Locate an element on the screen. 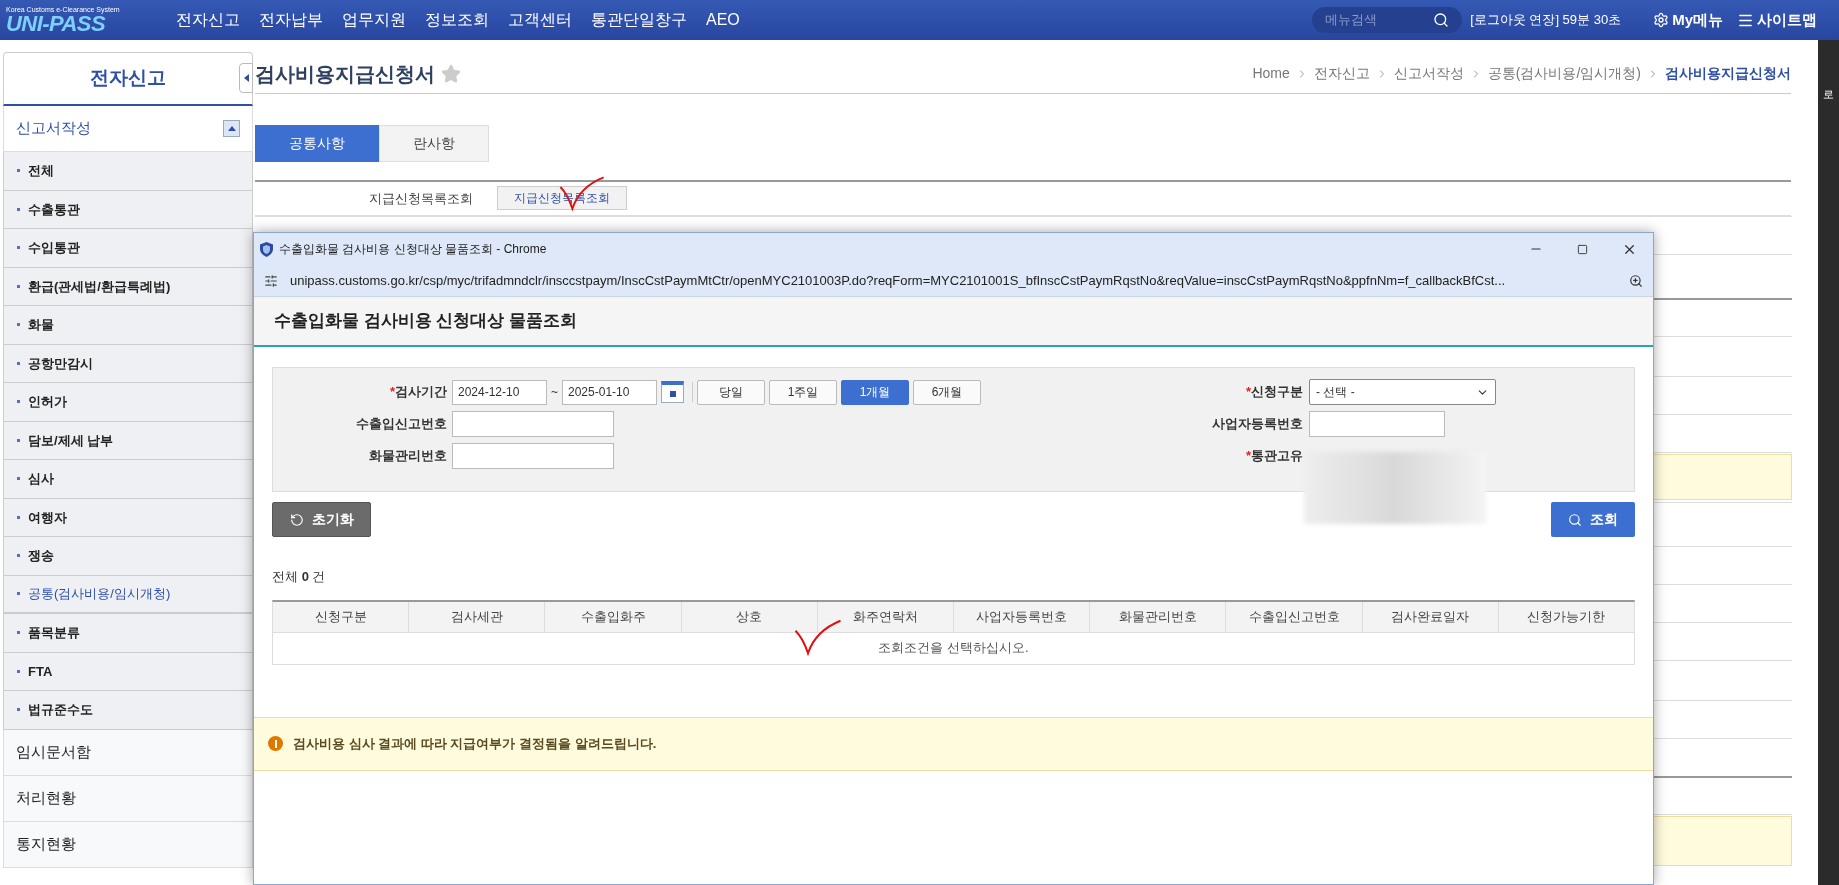  nav-link: 고객센터 is located at coordinates (540, 20).